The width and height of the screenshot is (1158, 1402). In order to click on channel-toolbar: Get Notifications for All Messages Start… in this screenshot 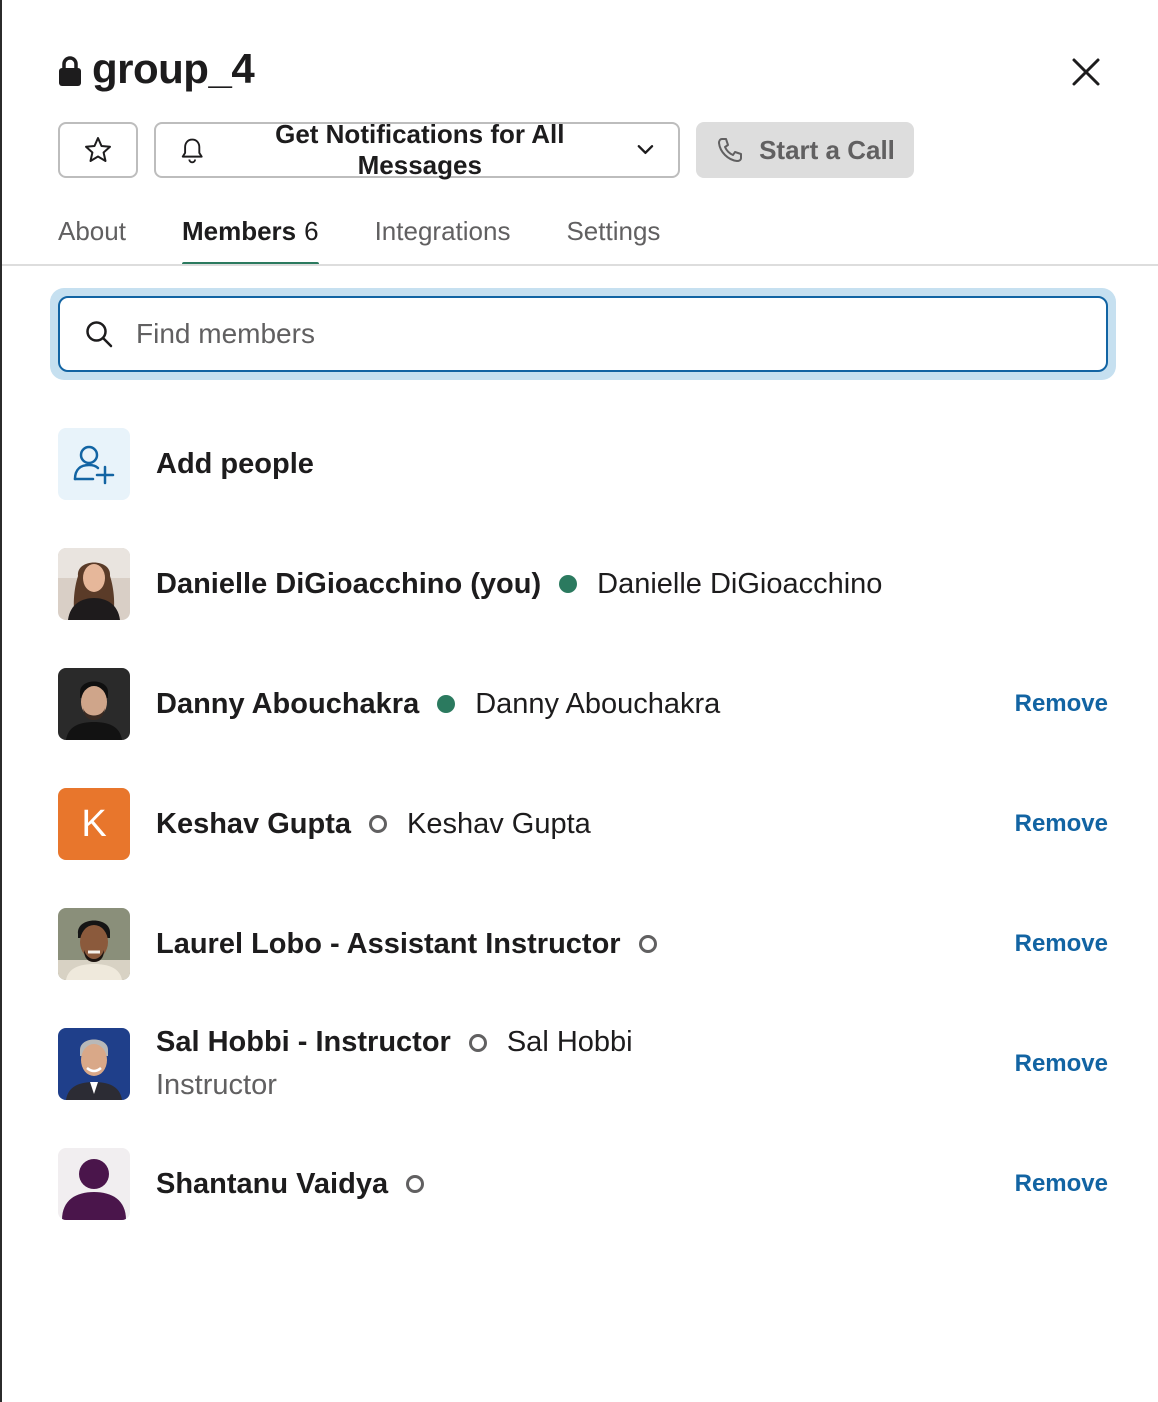, I will do `click(486, 149)`.